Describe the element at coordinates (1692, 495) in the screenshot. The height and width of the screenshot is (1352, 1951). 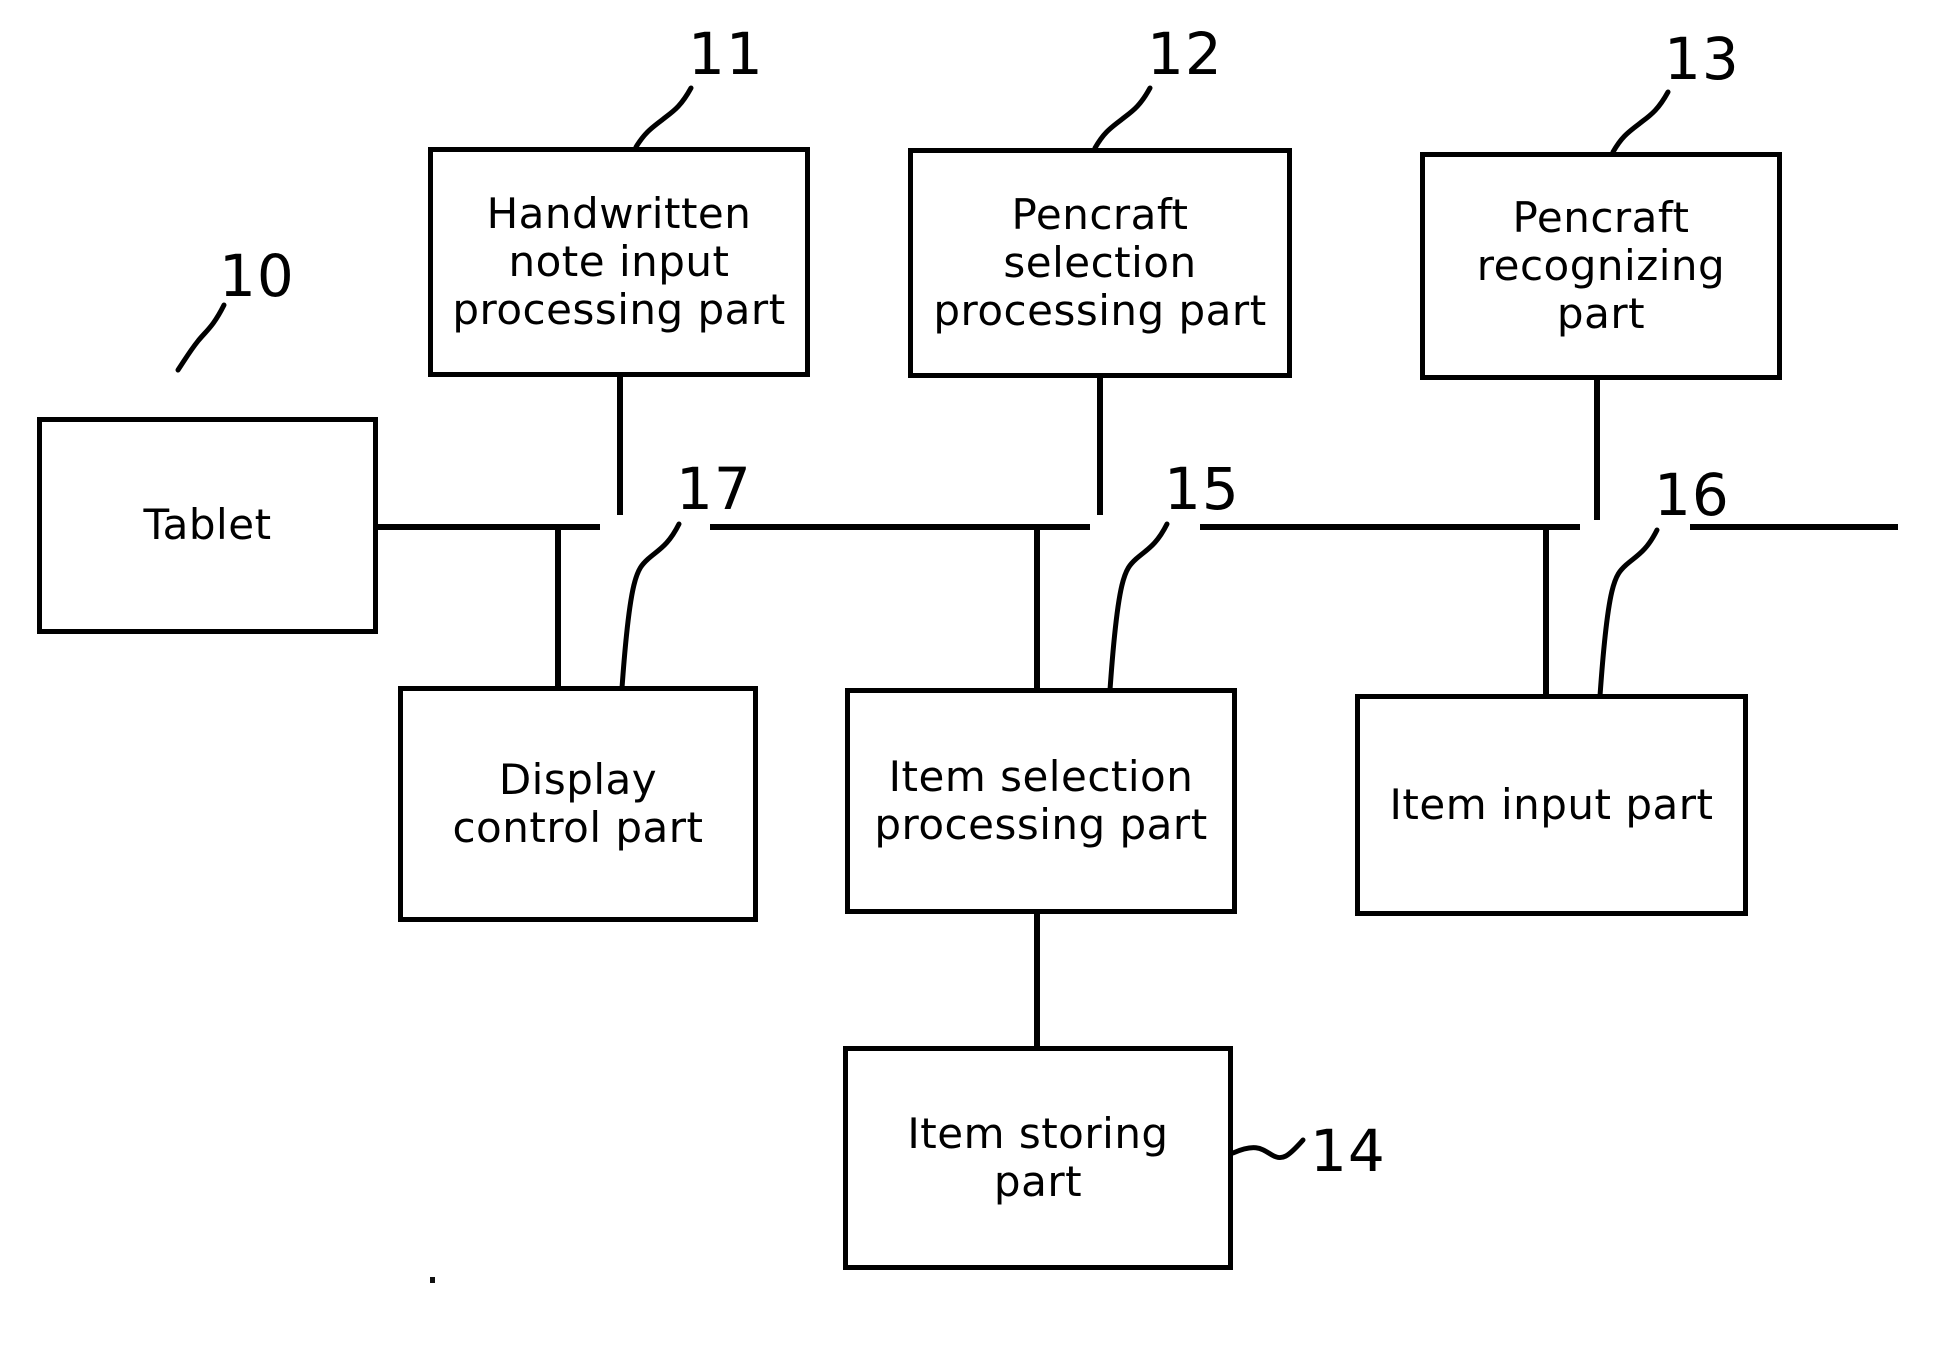
I see `ref-number-16: 16` at that location.